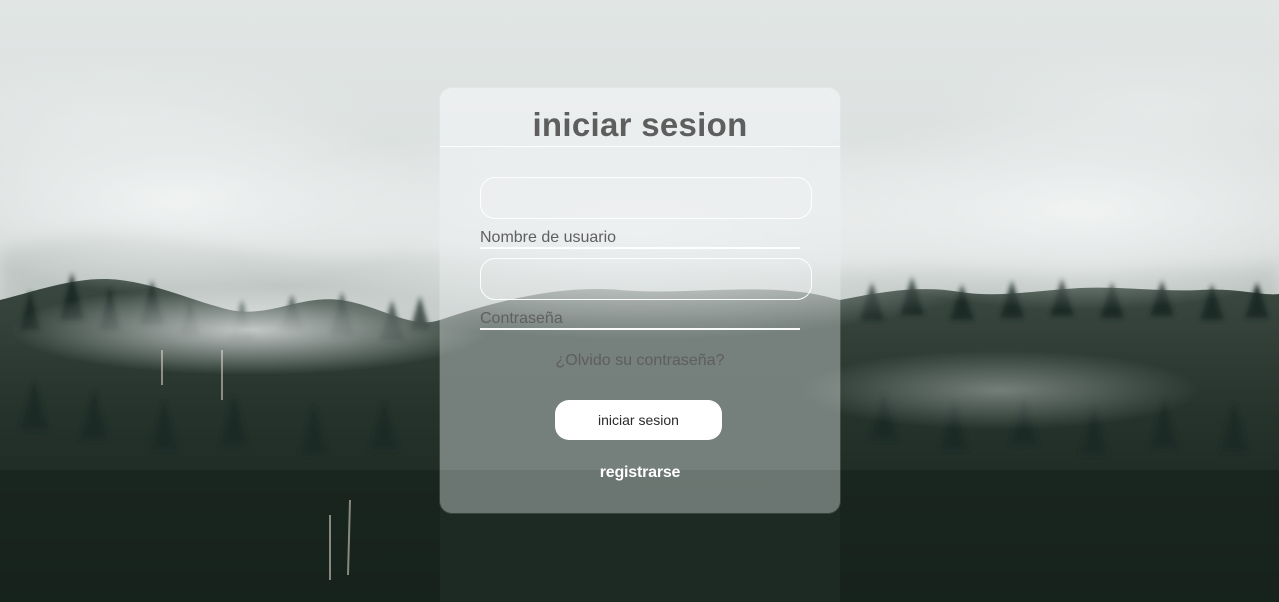  What do you see at coordinates (640, 248) in the screenshot?
I see `username-underline` at bounding box center [640, 248].